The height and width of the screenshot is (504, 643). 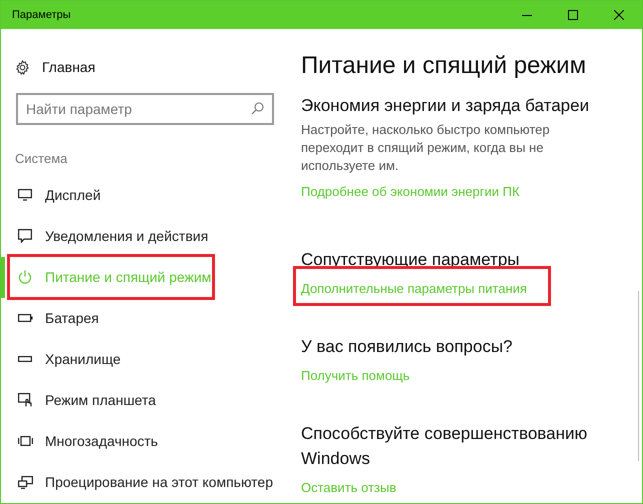 What do you see at coordinates (143, 318) in the screenshot?
I see `nav-item: Батарея` at bounding box center [143, 318].